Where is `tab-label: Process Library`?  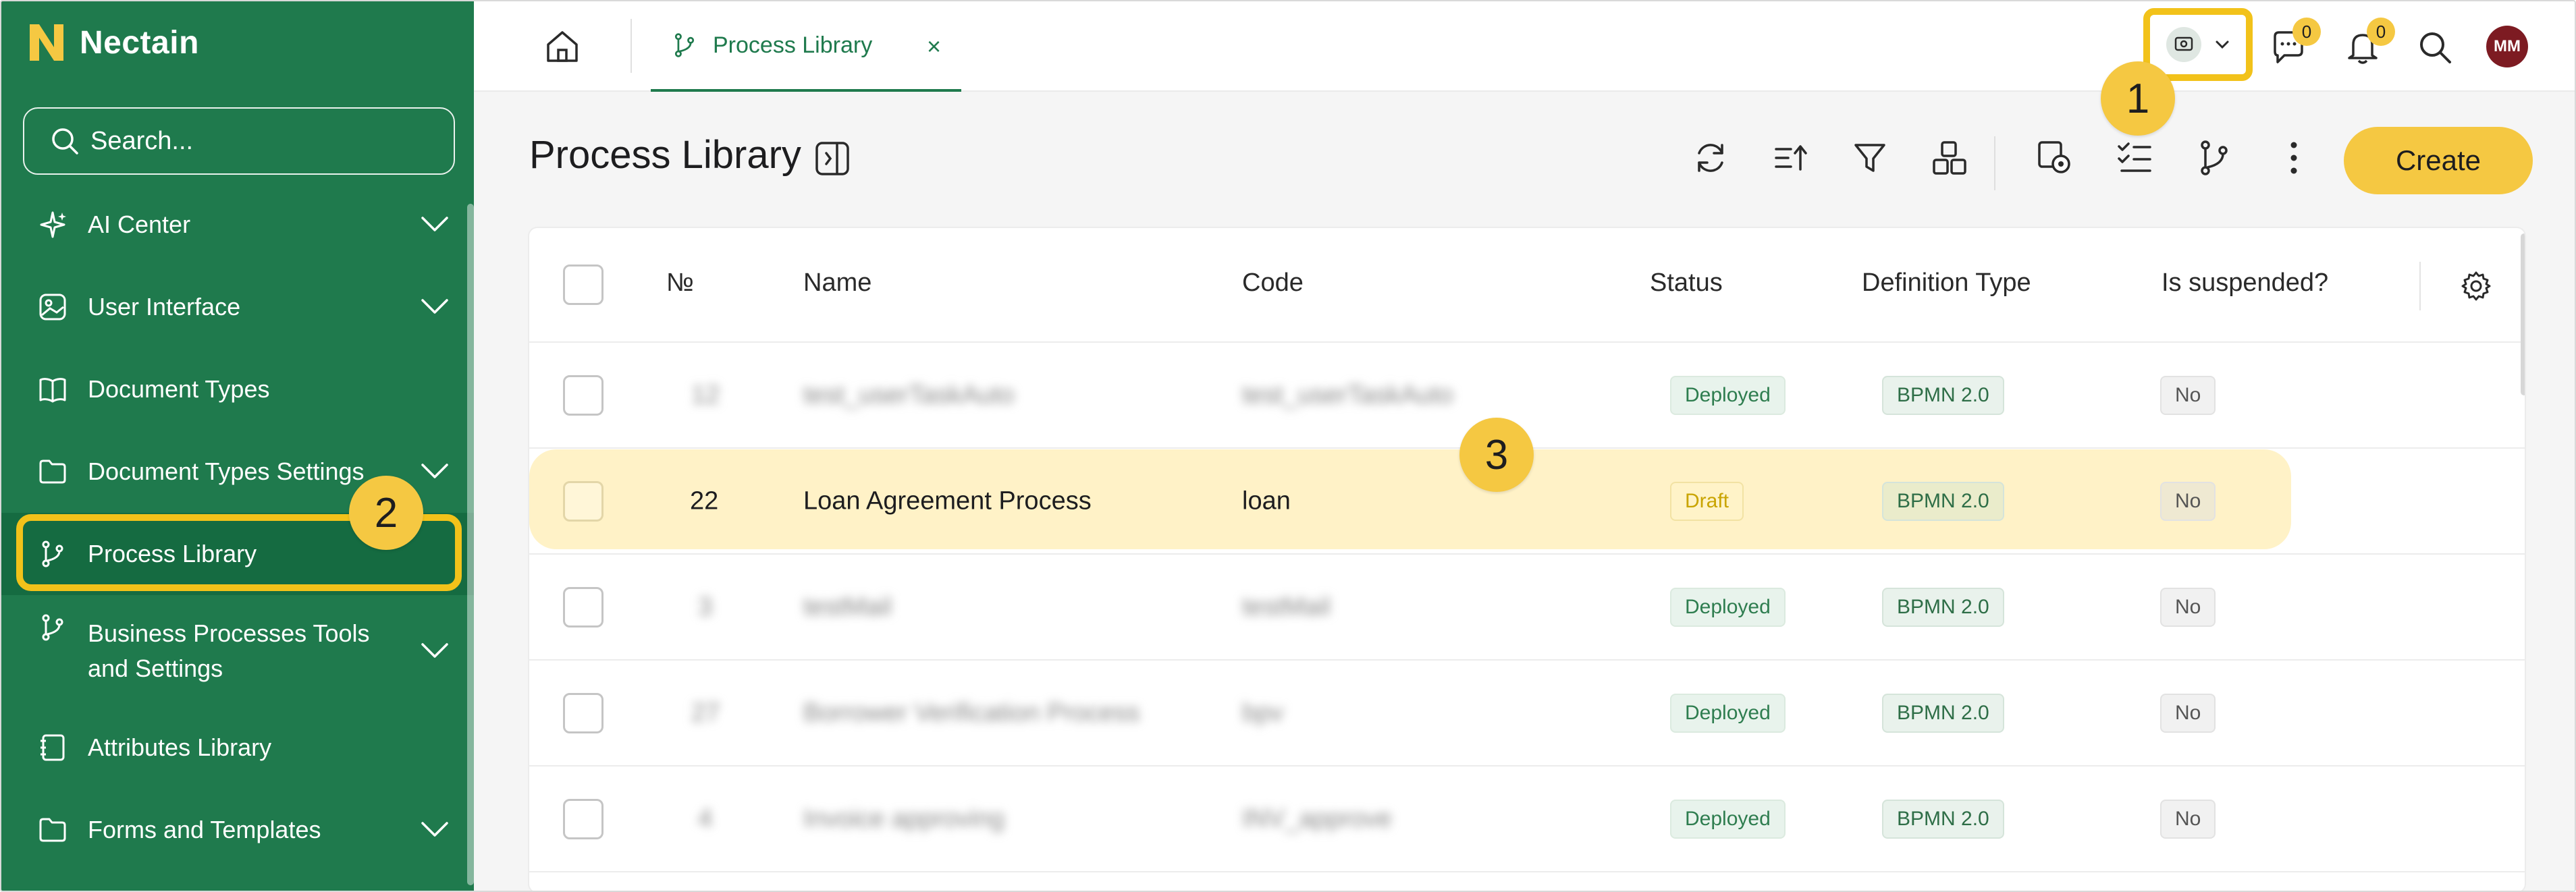
tab-label: Process Library is located at coordinates (793, 45).